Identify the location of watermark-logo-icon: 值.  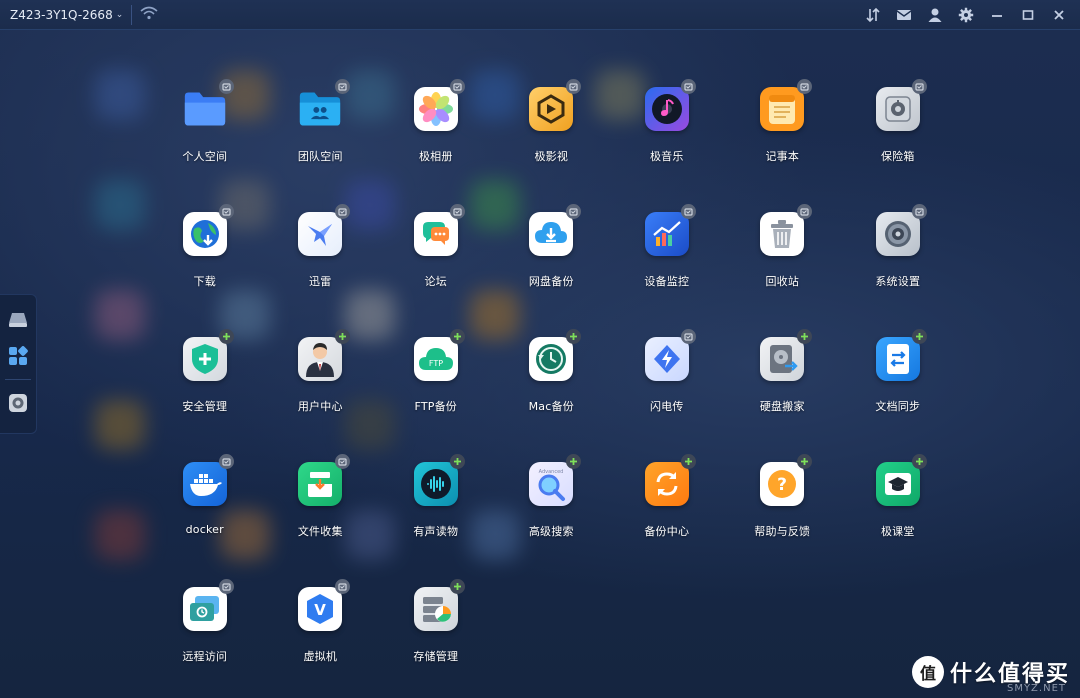
(927, 672).